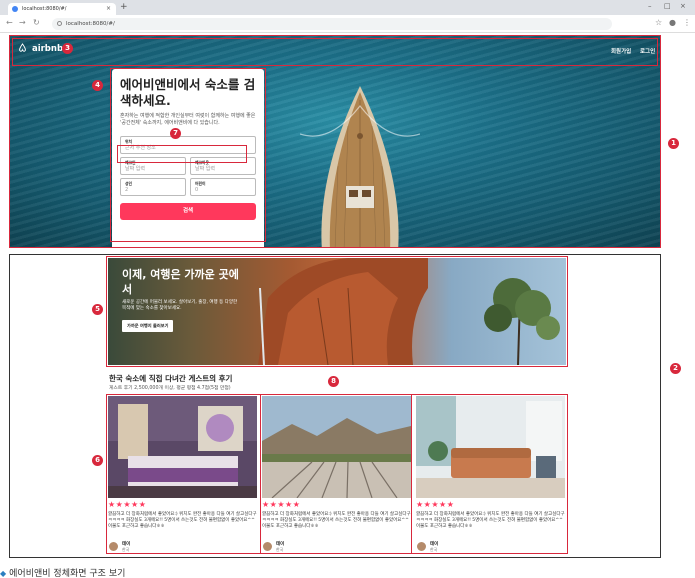 The height and width of the screenshot is (578, 695). What do you see at coordinates (182, 447) in the screenshot?
I see `bedroom-image` at bounding box center [182, 447].